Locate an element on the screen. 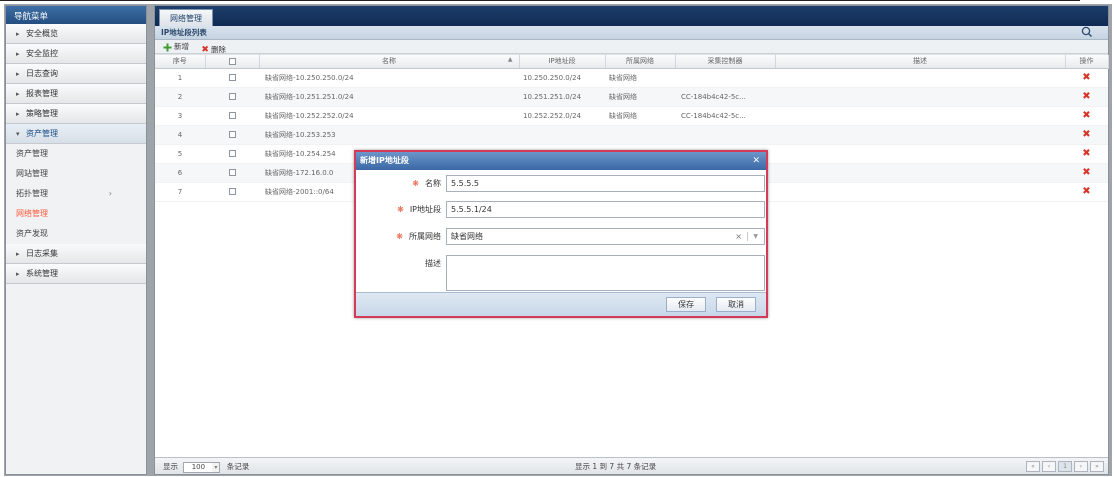  page-size-select: 100 is located at coordinates (198, 467).